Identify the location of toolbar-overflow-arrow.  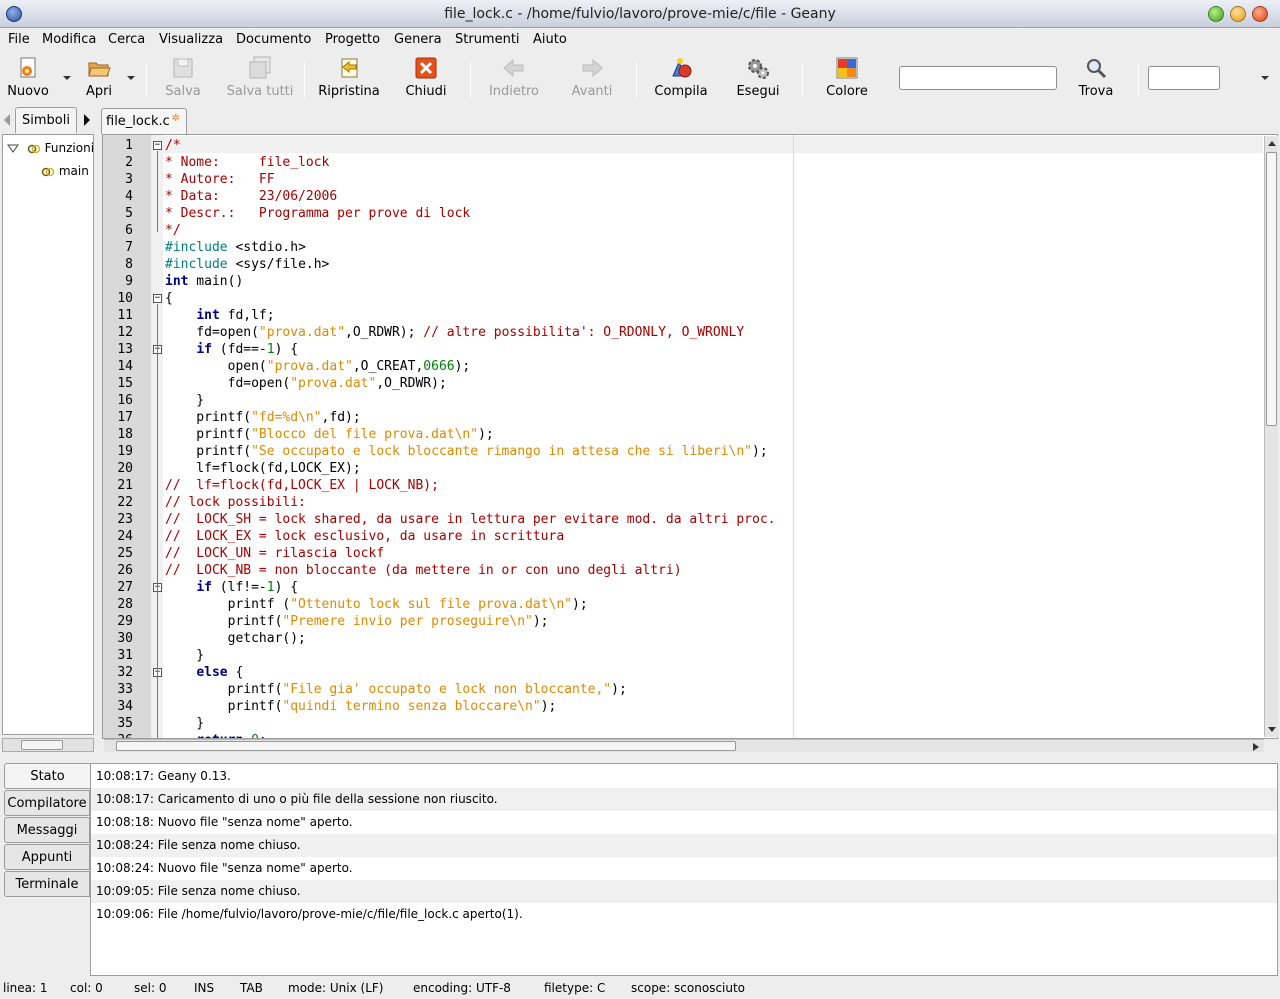
(1265, 78).